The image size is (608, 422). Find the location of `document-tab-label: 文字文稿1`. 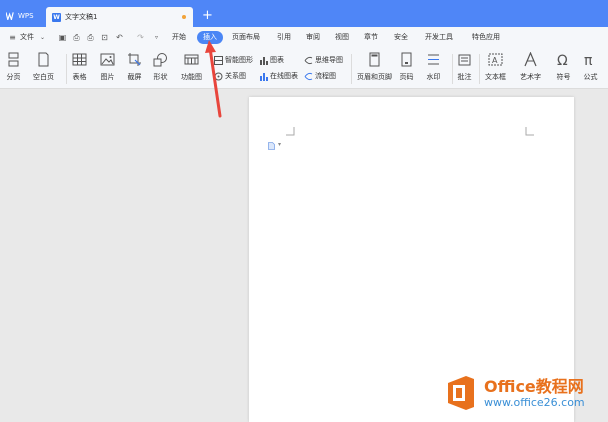

document-tab-label: 文字文稿1 is located at coordinates (81, 17).